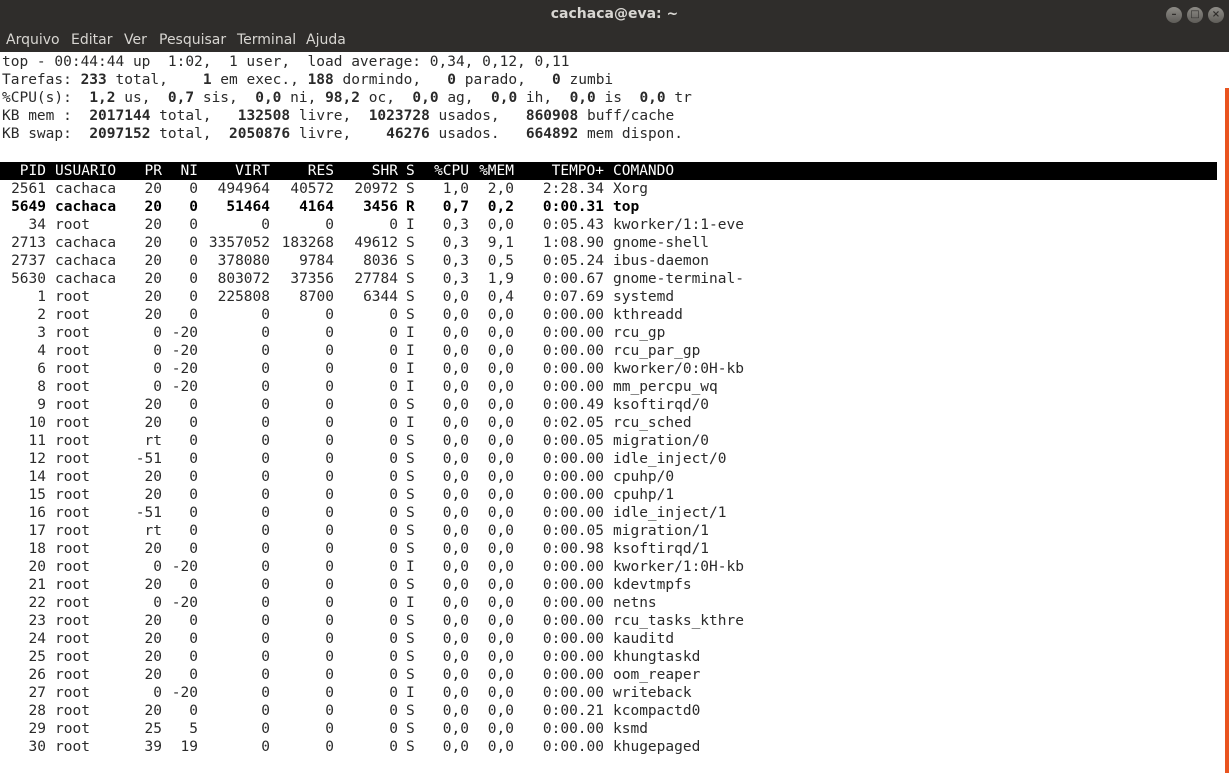  What do you see at coordinates (644, 477) in the screenshot?
I see `cell-command: cpuhp/0` at bounding box center [644, 477].